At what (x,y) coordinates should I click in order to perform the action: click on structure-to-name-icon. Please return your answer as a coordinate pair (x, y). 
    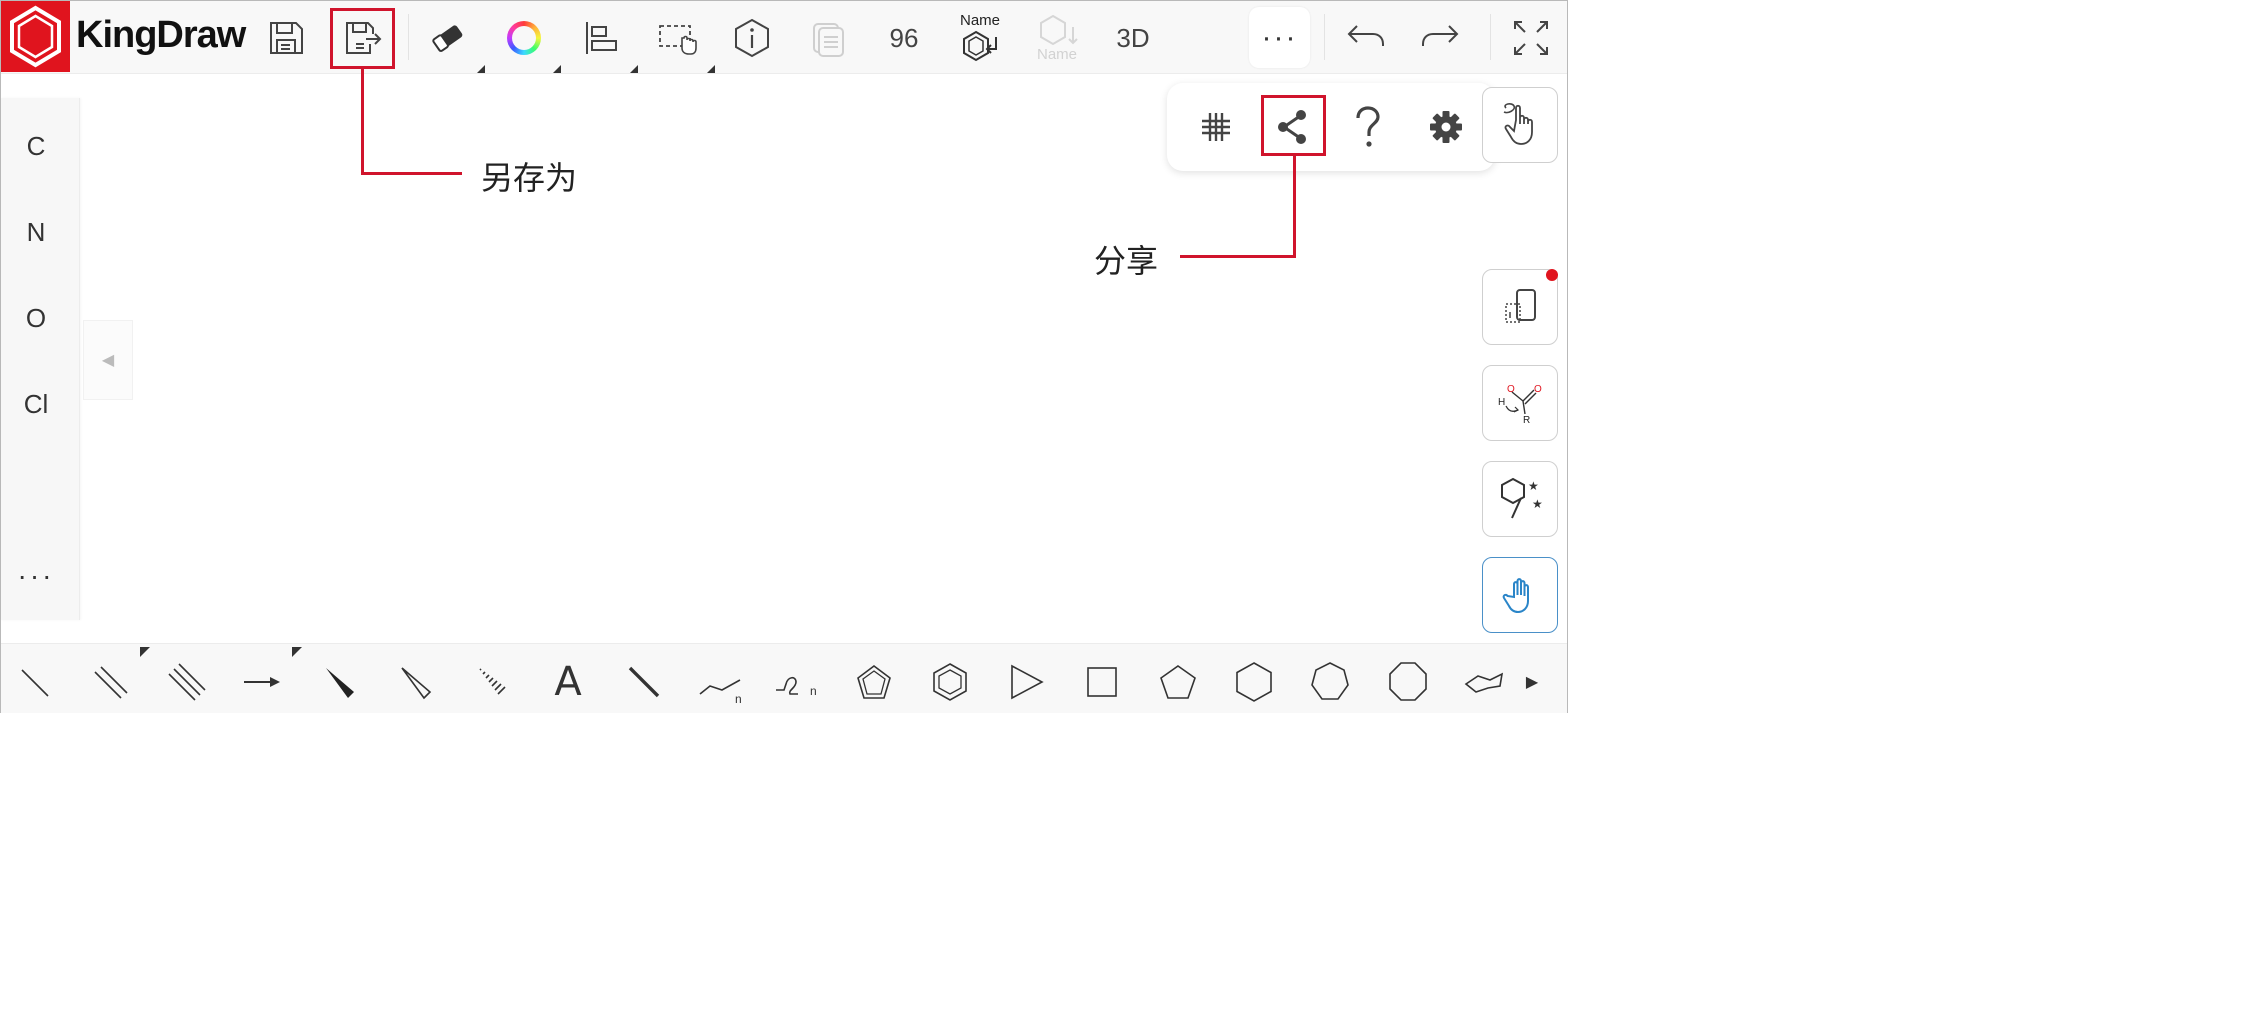
    Looking at the image, I should click on (1059, 30).